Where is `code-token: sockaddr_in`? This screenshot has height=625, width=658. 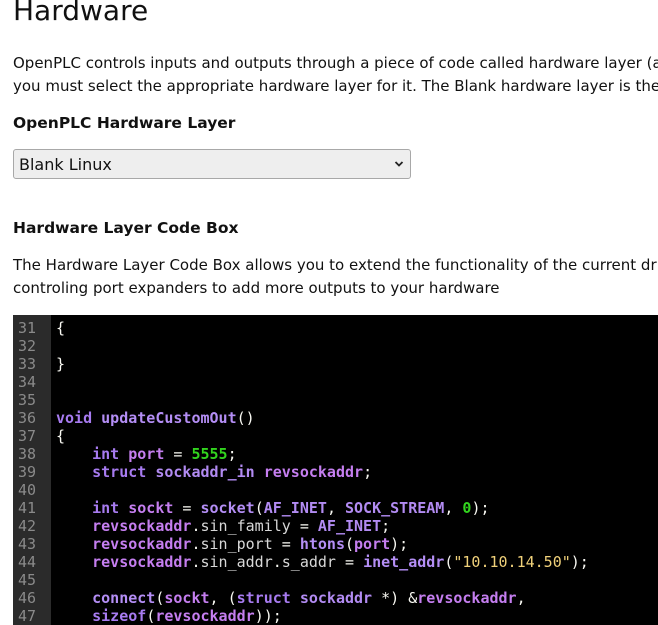 code-token: sockaddr_in is located at coordinates (205, 472).